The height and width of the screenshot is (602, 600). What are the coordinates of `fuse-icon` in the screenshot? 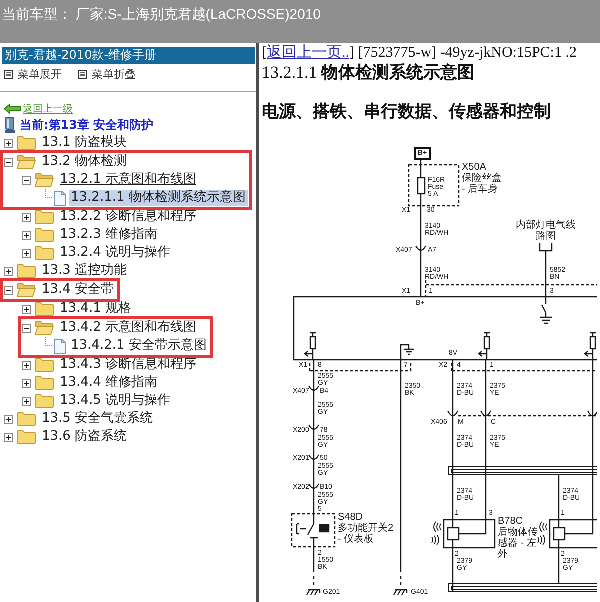 It's located at (421, 186).